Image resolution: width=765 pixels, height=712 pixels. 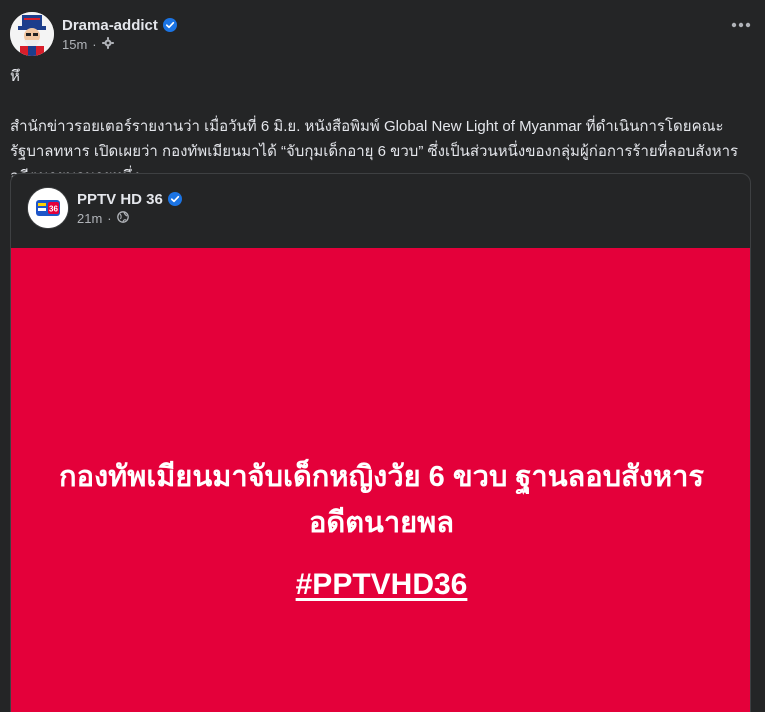 I want to click on shared-author-row: PPTV HD 36, so click(x=129, y=199).